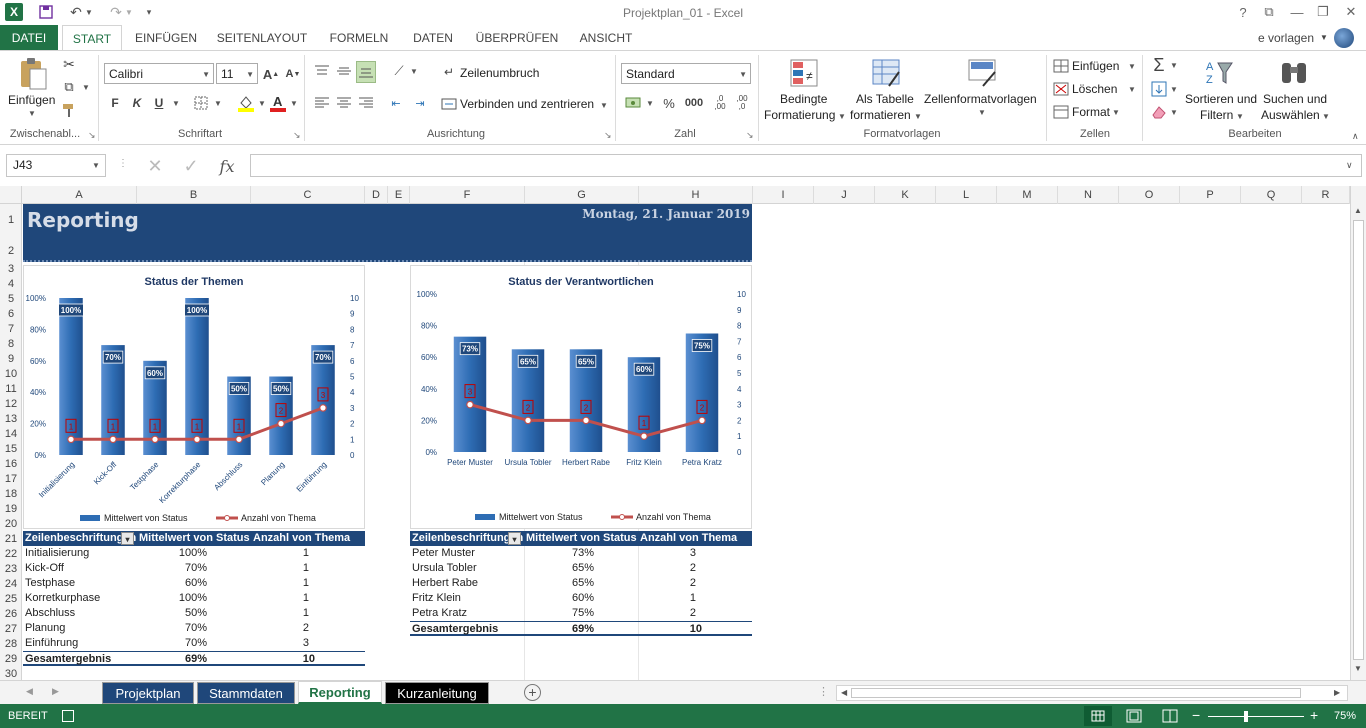  What do you see at coordinates (31, 100) in the screenshot?
I see `paste-button: Einfügen` at bounding box center [31, 100].